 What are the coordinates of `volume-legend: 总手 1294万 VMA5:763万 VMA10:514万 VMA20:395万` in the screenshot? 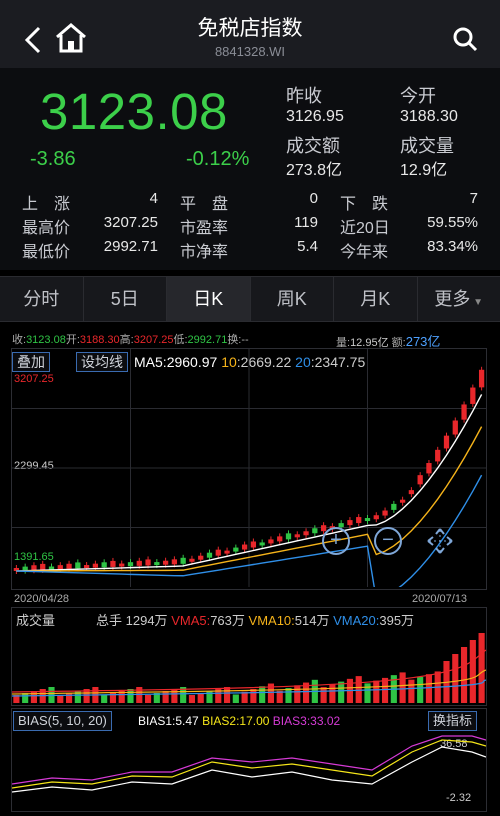 It's located at (255, 619).